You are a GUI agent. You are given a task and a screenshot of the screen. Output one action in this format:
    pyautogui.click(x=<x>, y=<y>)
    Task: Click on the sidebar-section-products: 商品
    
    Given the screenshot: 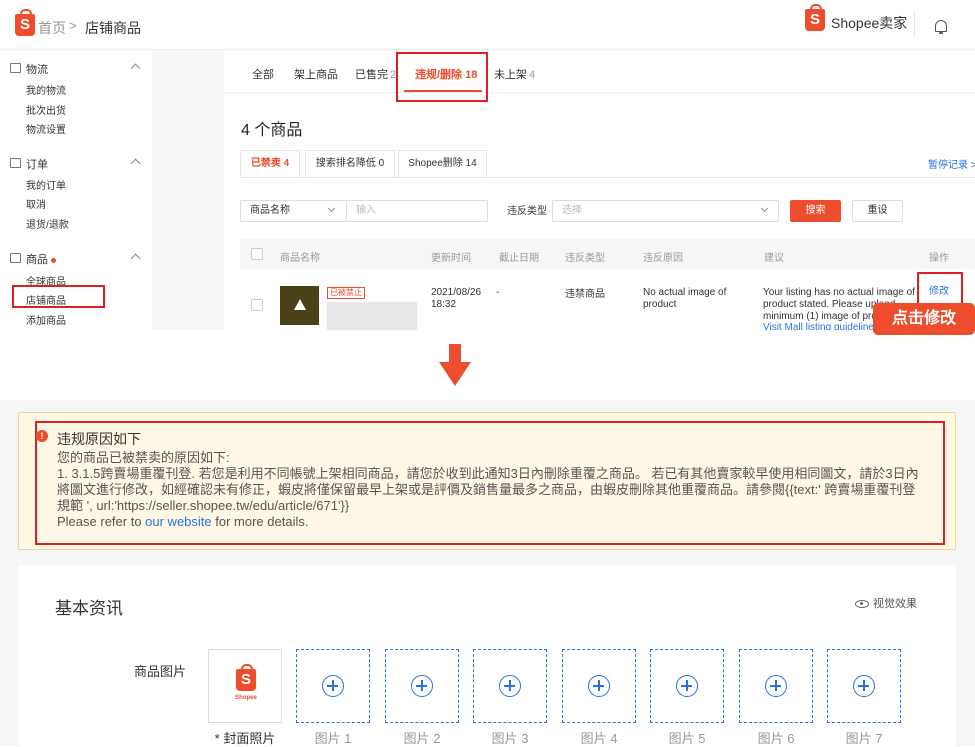 What is the action you would take?
    pyautogui.click(x=41, y=259)
    